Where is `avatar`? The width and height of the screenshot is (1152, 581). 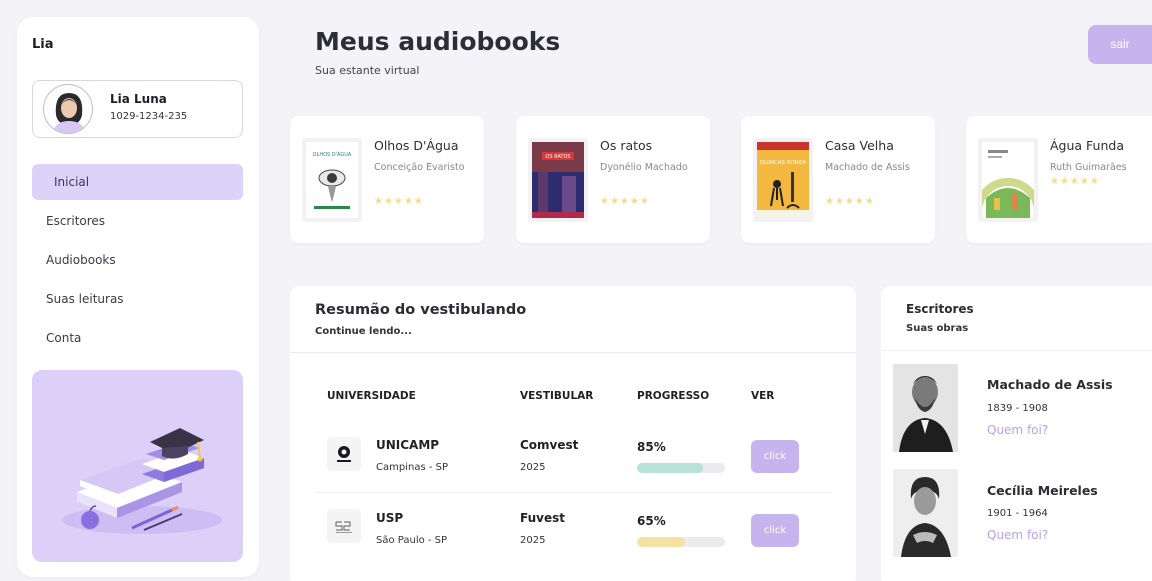 avatar is located at coordinates (68, 109).